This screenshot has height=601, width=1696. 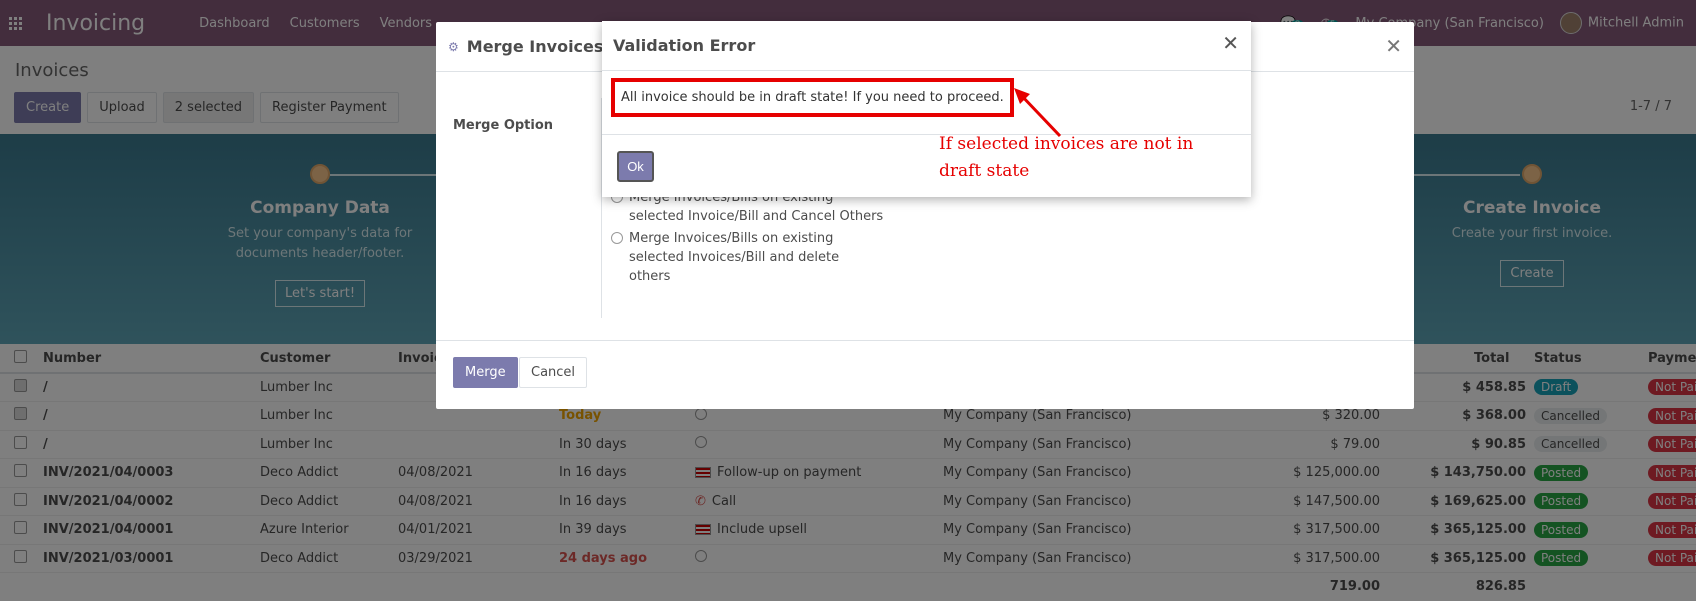 What do you see at coordinates (1066, 144) in the screenshot?
I see `annotation-line: If selected invoices are not in` at bounding box center [1066, 144].